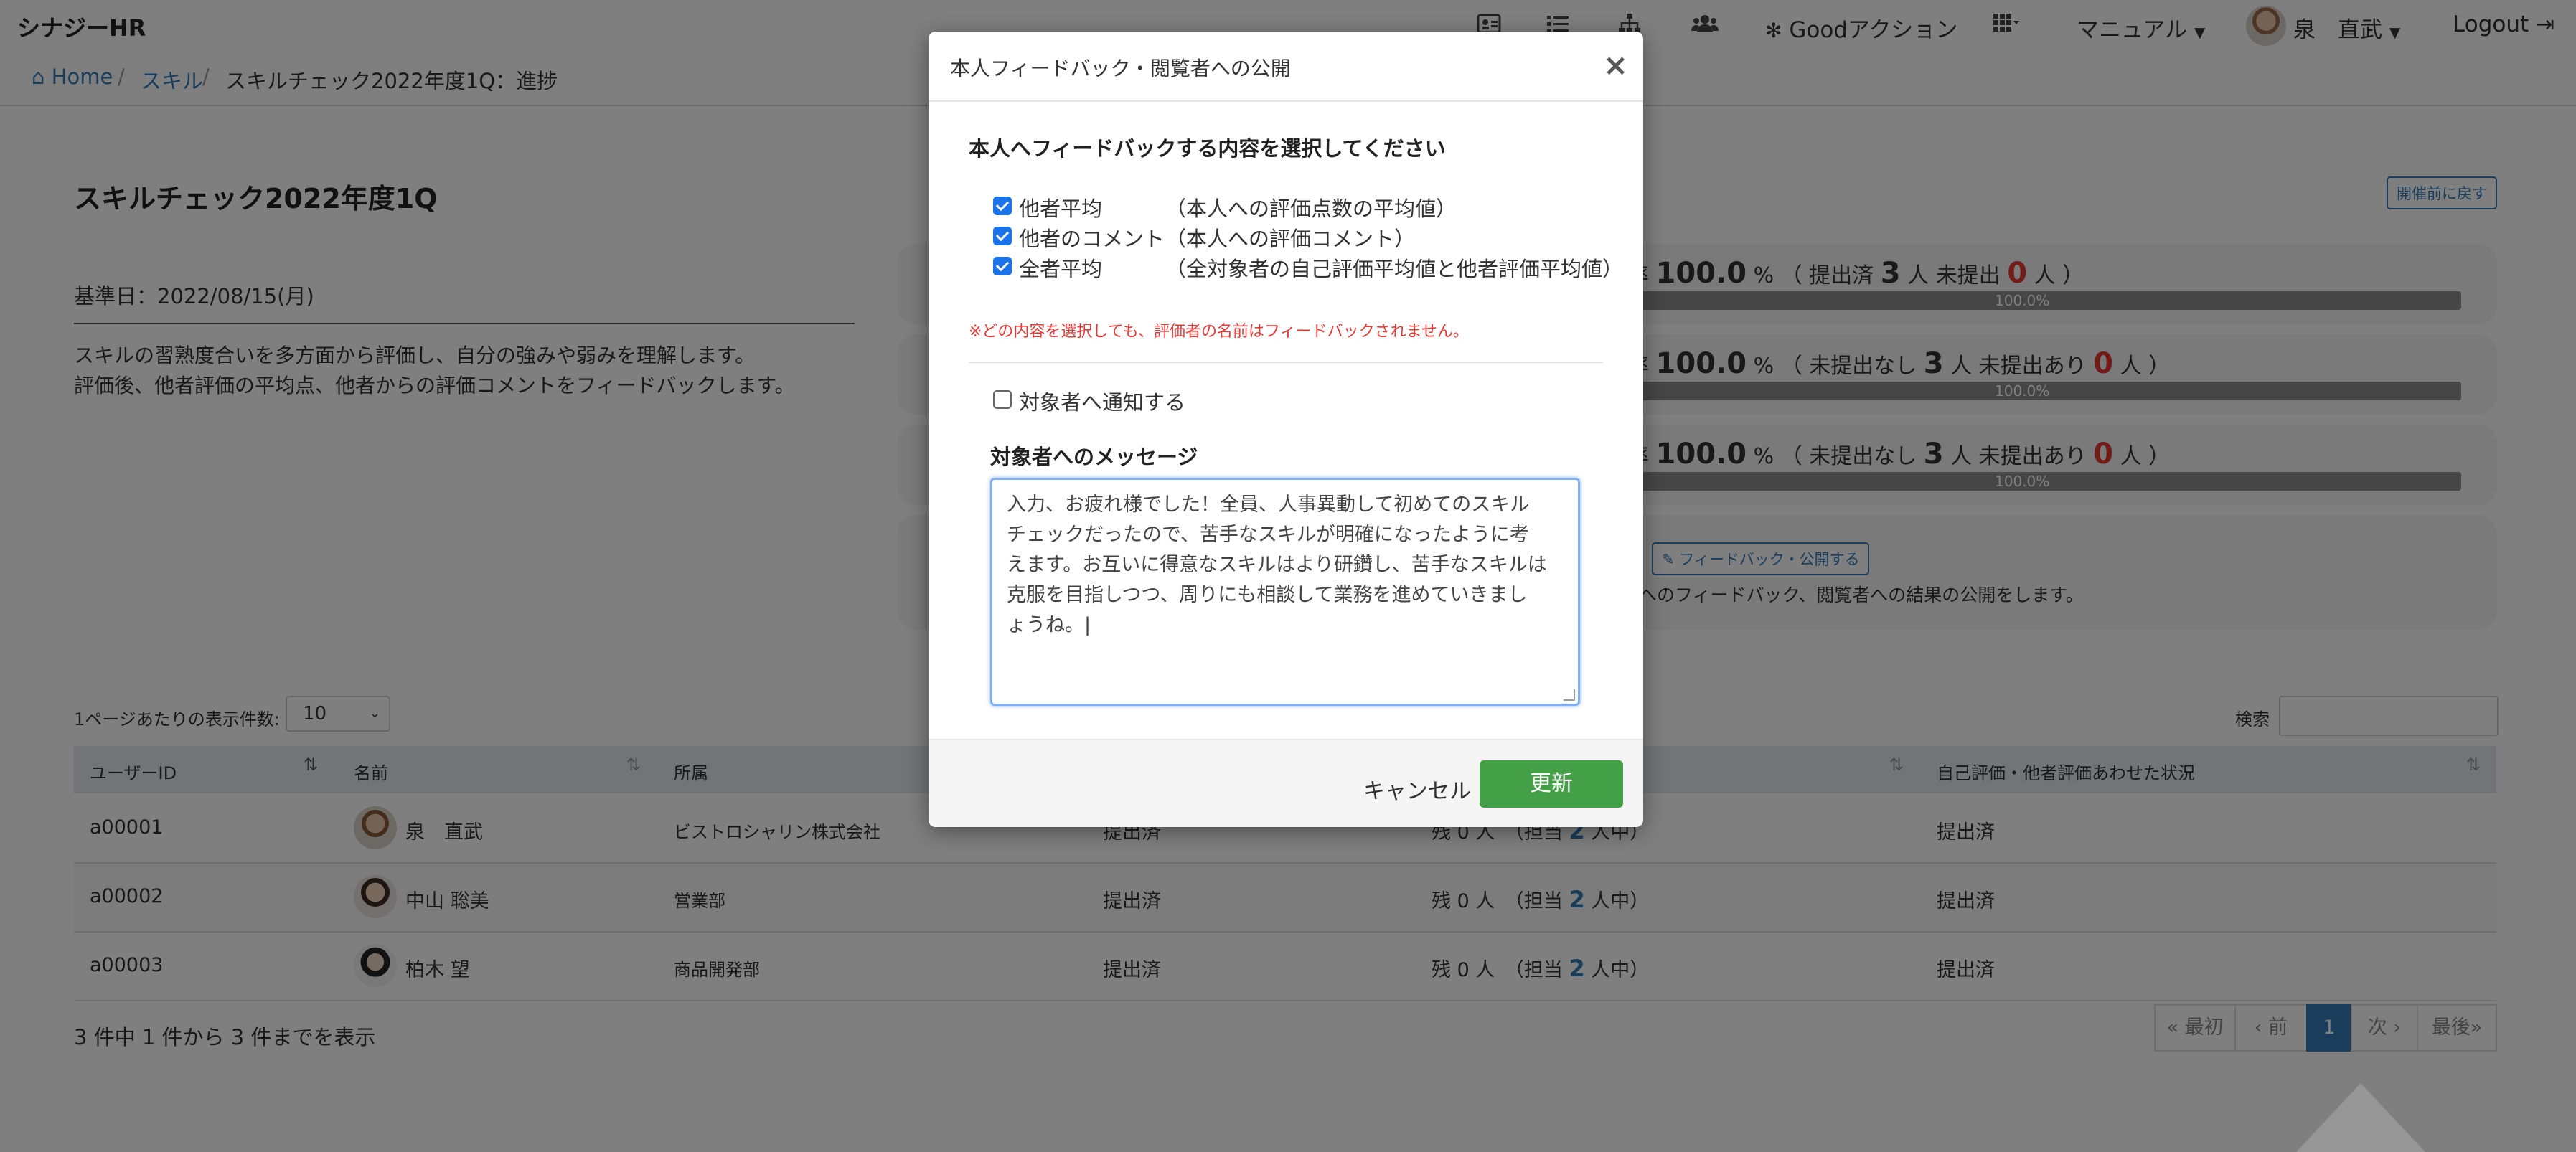 The image size is (2576, 1152). Describe the element at coordinates (1061, 269) in the screenshot. I see `option-label: 全者平均` at that location.